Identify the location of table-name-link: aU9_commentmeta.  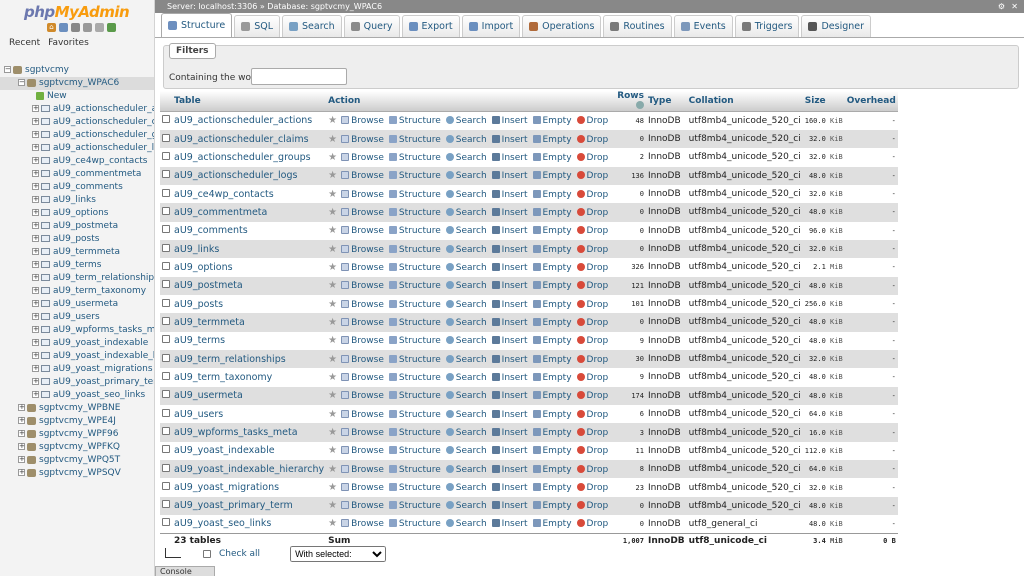
(249, 212).